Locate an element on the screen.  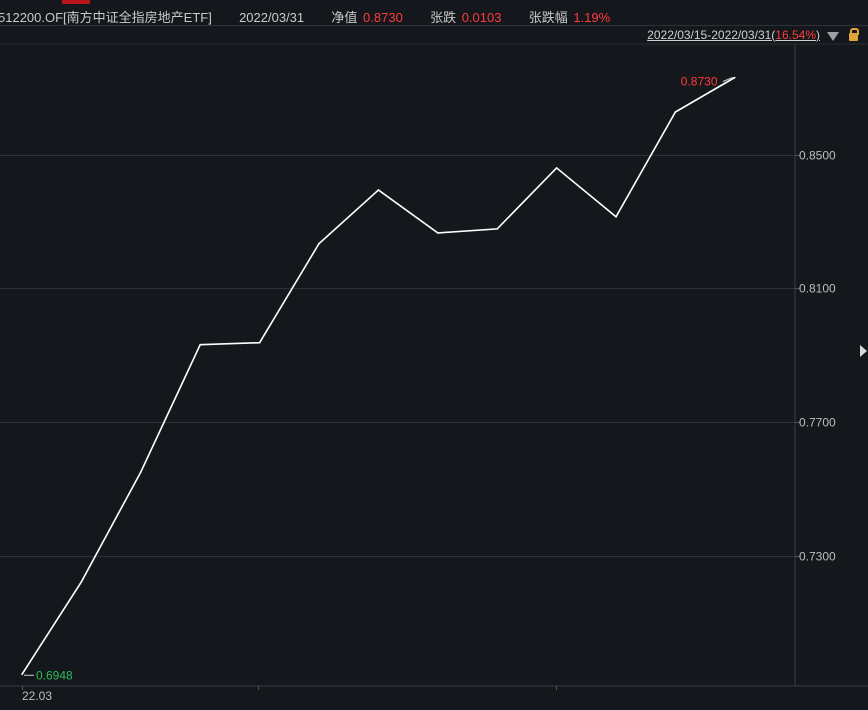
expand-arrow-icon is located at coordinates (863, 351).